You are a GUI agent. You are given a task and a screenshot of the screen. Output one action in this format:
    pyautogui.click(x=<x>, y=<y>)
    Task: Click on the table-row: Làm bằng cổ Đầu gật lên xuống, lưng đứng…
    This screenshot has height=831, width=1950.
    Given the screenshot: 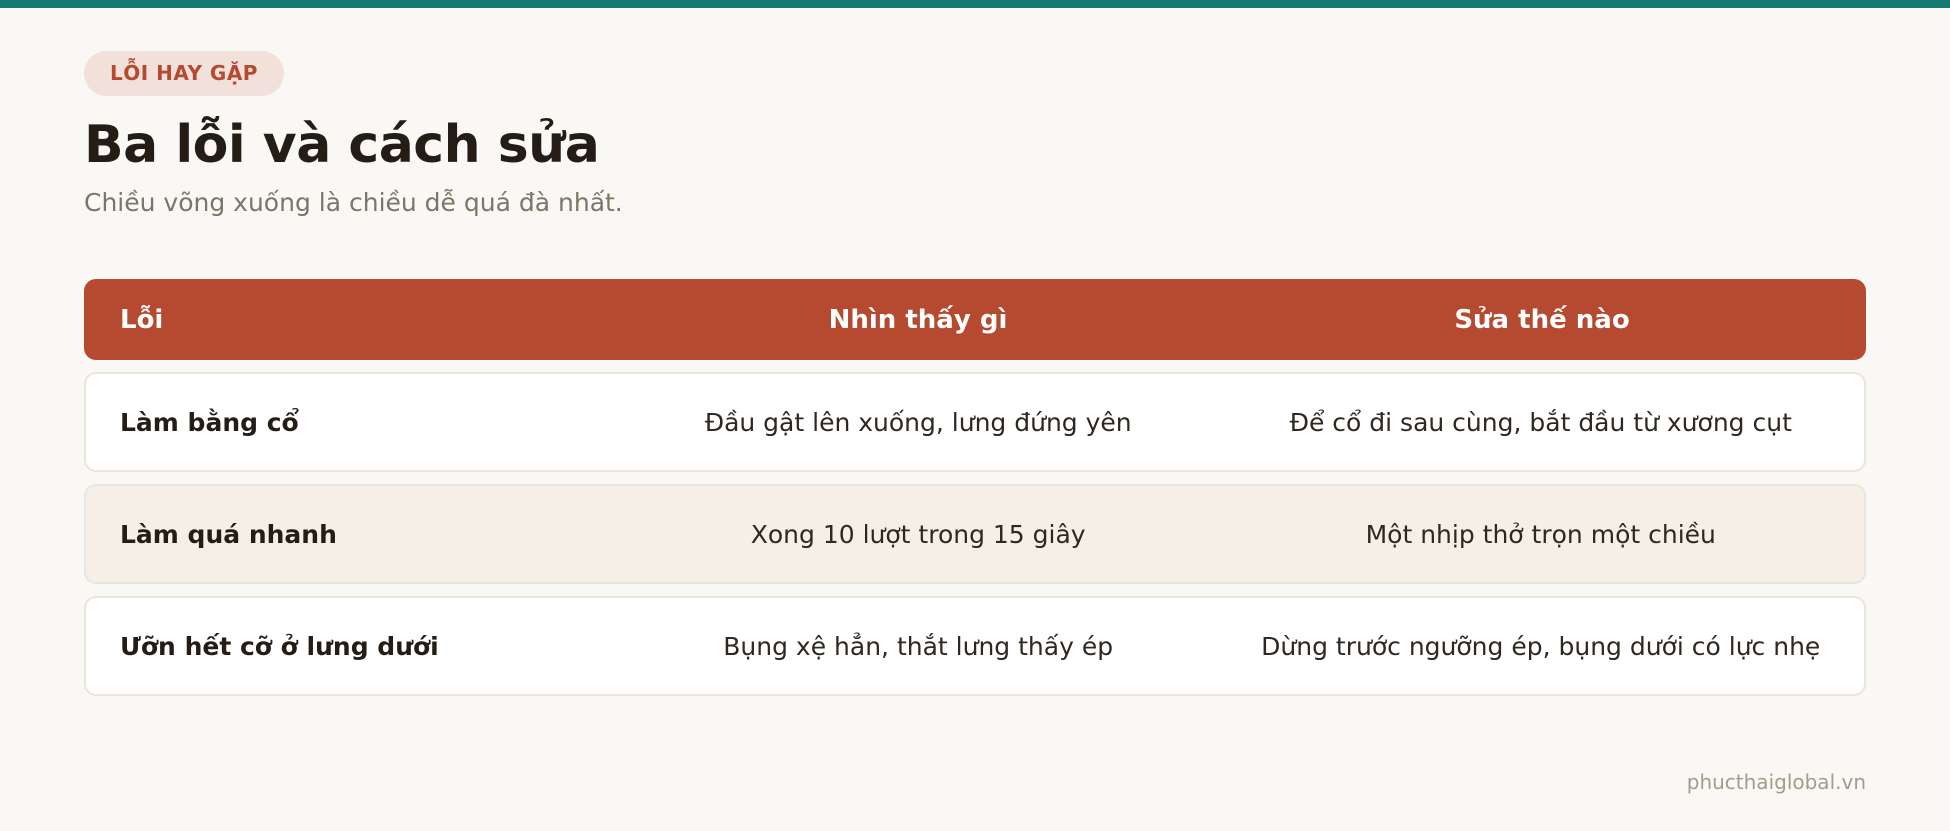 What is the action you would take?
    pyautogui.click(x=975, y=422)
    